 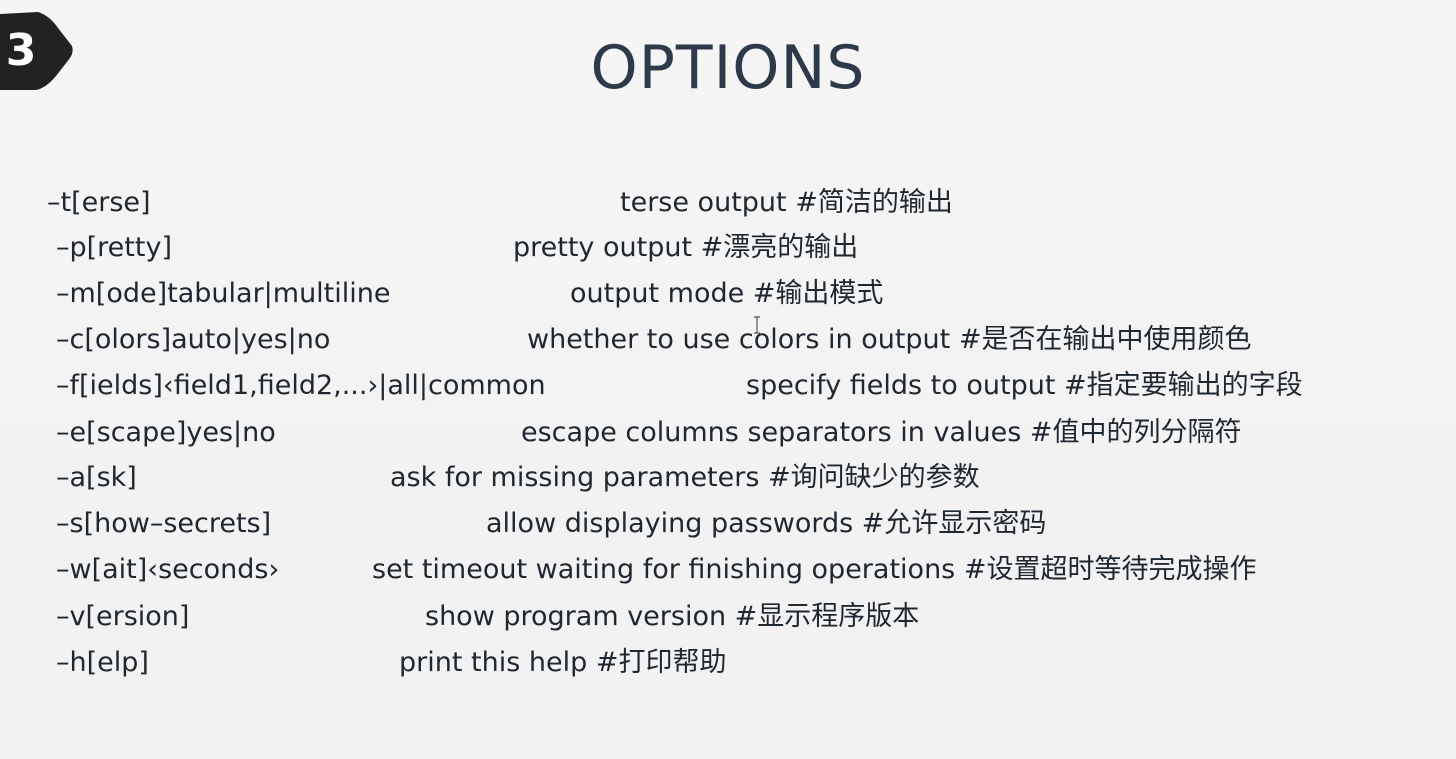 I want to click on option-flag-colors: –c[olors]auto|yes|no, so click(x=193, y=339).